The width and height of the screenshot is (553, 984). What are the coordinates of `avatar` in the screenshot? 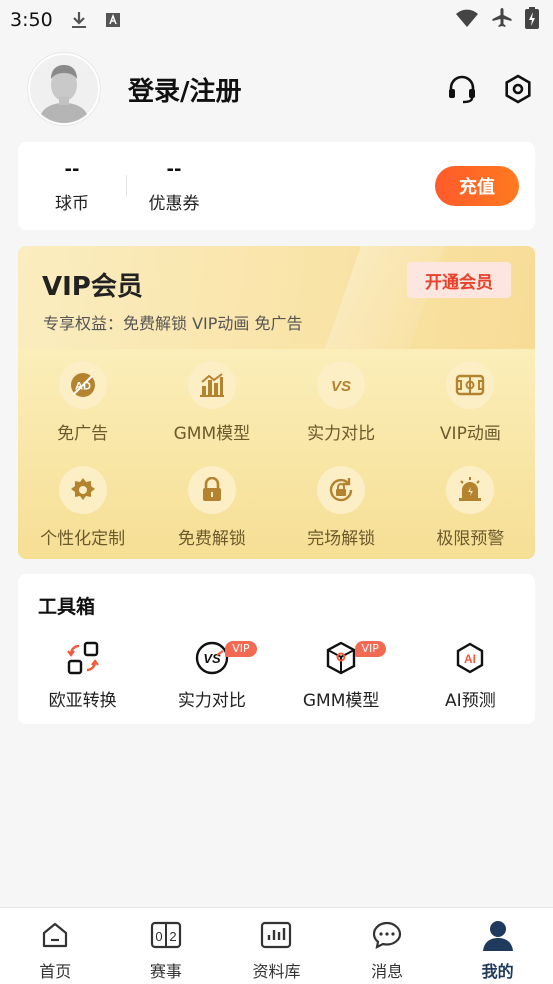 It's located at (64, 89).